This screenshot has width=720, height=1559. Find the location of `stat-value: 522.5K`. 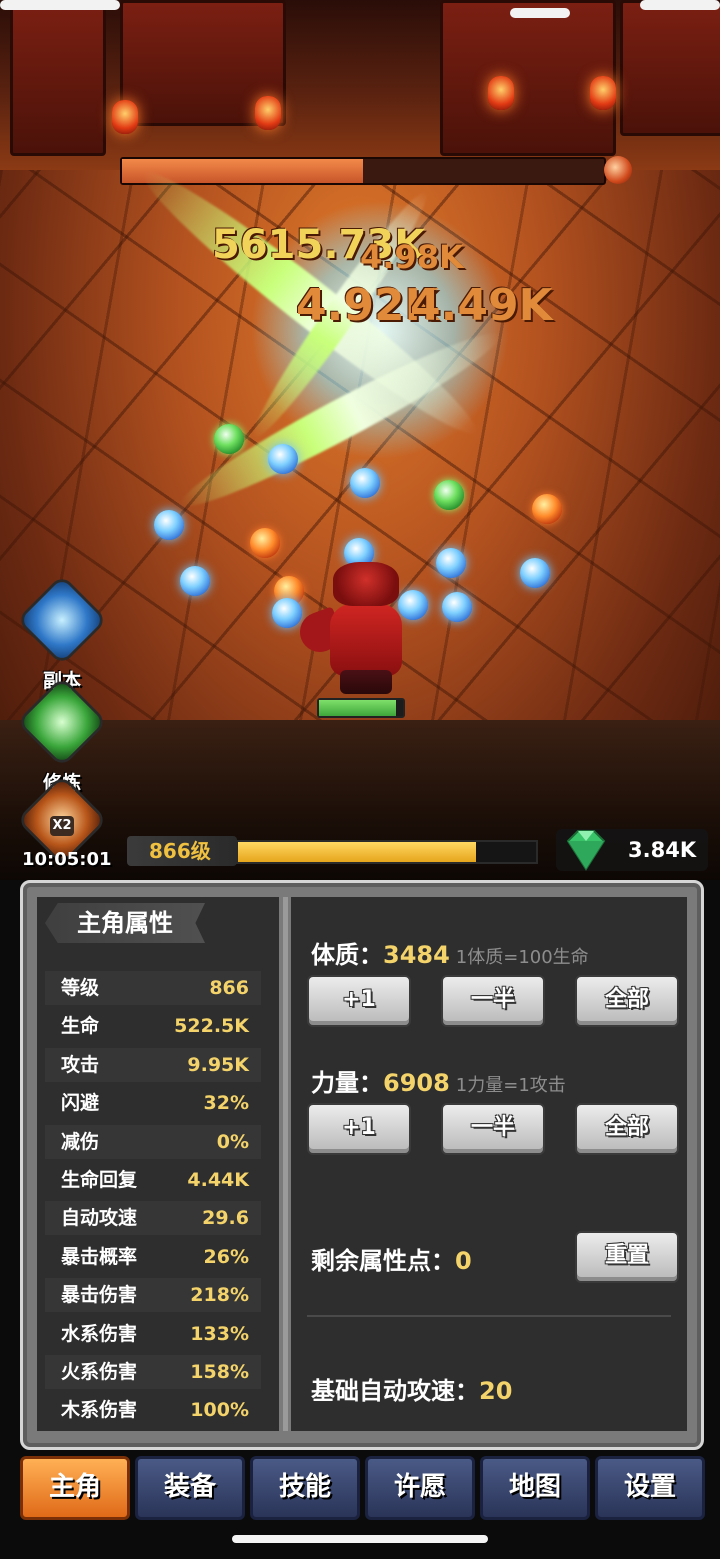

stat-value: 522.5K is located at coordinates (211, 1026).